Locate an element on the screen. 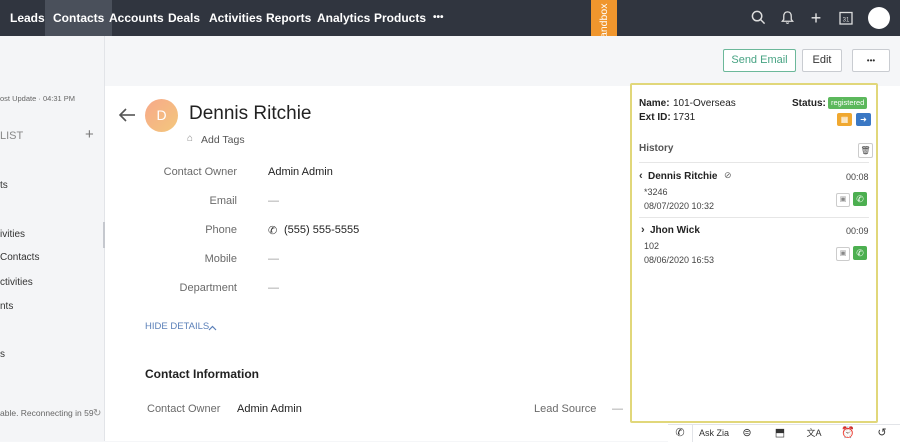  status-badge: registered is located at coordinates (848, 103).